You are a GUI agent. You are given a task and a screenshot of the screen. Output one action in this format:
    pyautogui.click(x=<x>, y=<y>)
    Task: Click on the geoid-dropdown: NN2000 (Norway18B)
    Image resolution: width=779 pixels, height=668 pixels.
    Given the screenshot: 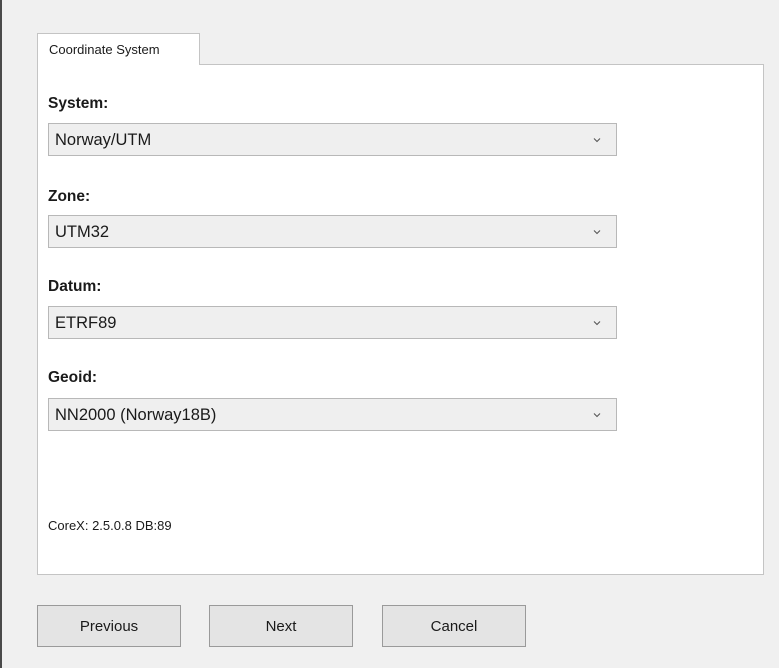 What is the action you would take?
    pyautogui.click(x=332, y=414)
    